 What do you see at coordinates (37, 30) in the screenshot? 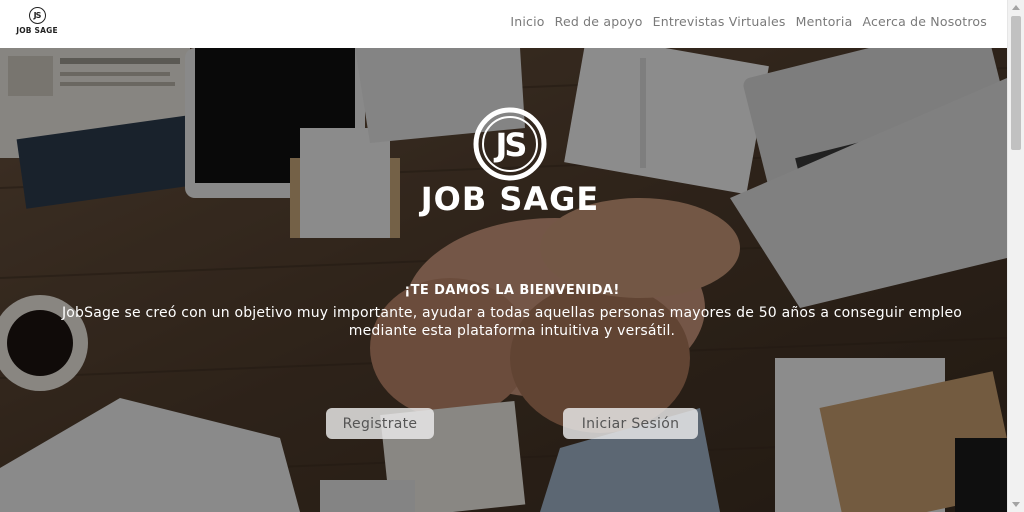
I see `brand-name: JOB SAGE` at bounding box center [37, 30].